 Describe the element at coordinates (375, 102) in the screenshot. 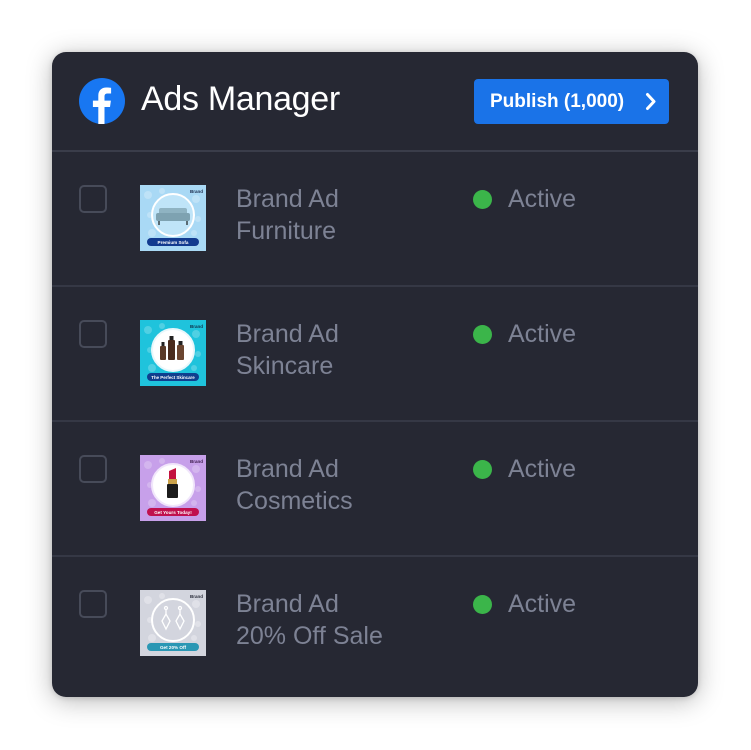

I see `header: Ads Manager Publish (1,000)` at that location.